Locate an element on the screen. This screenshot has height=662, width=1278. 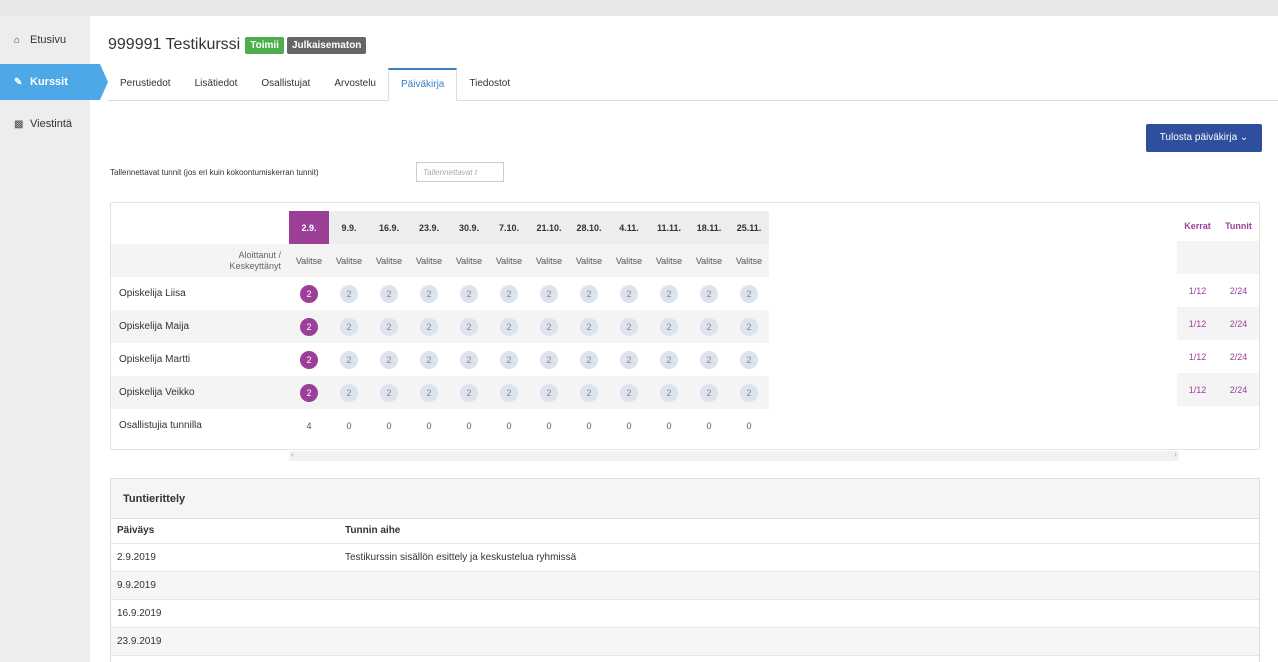
date-header: 28.10. is located at coordinates (589, 227).